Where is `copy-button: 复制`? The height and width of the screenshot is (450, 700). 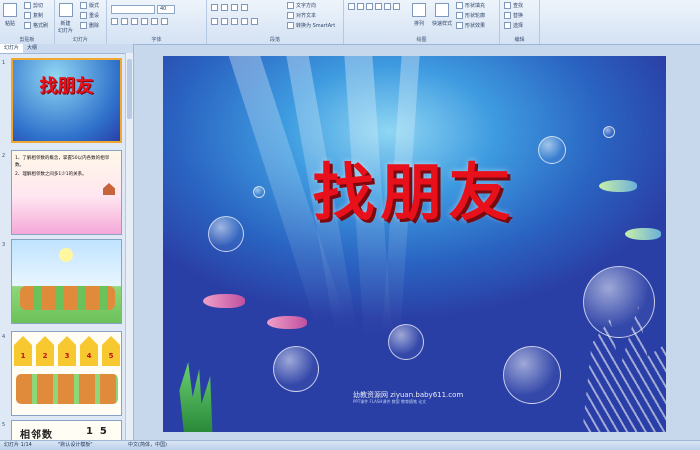 copy-button: 复制 is located at coordinates (33, 15).